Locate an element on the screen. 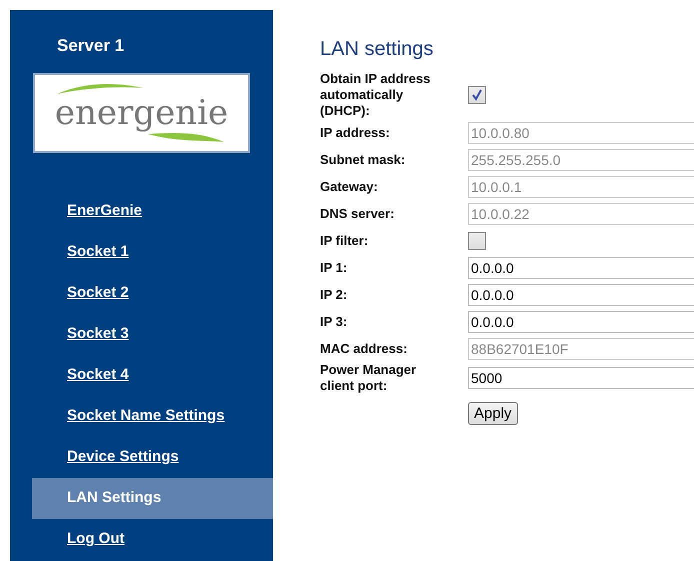 The image size is (694, 561). nav-link: Socket 3 is located at coordinates (152, 334).